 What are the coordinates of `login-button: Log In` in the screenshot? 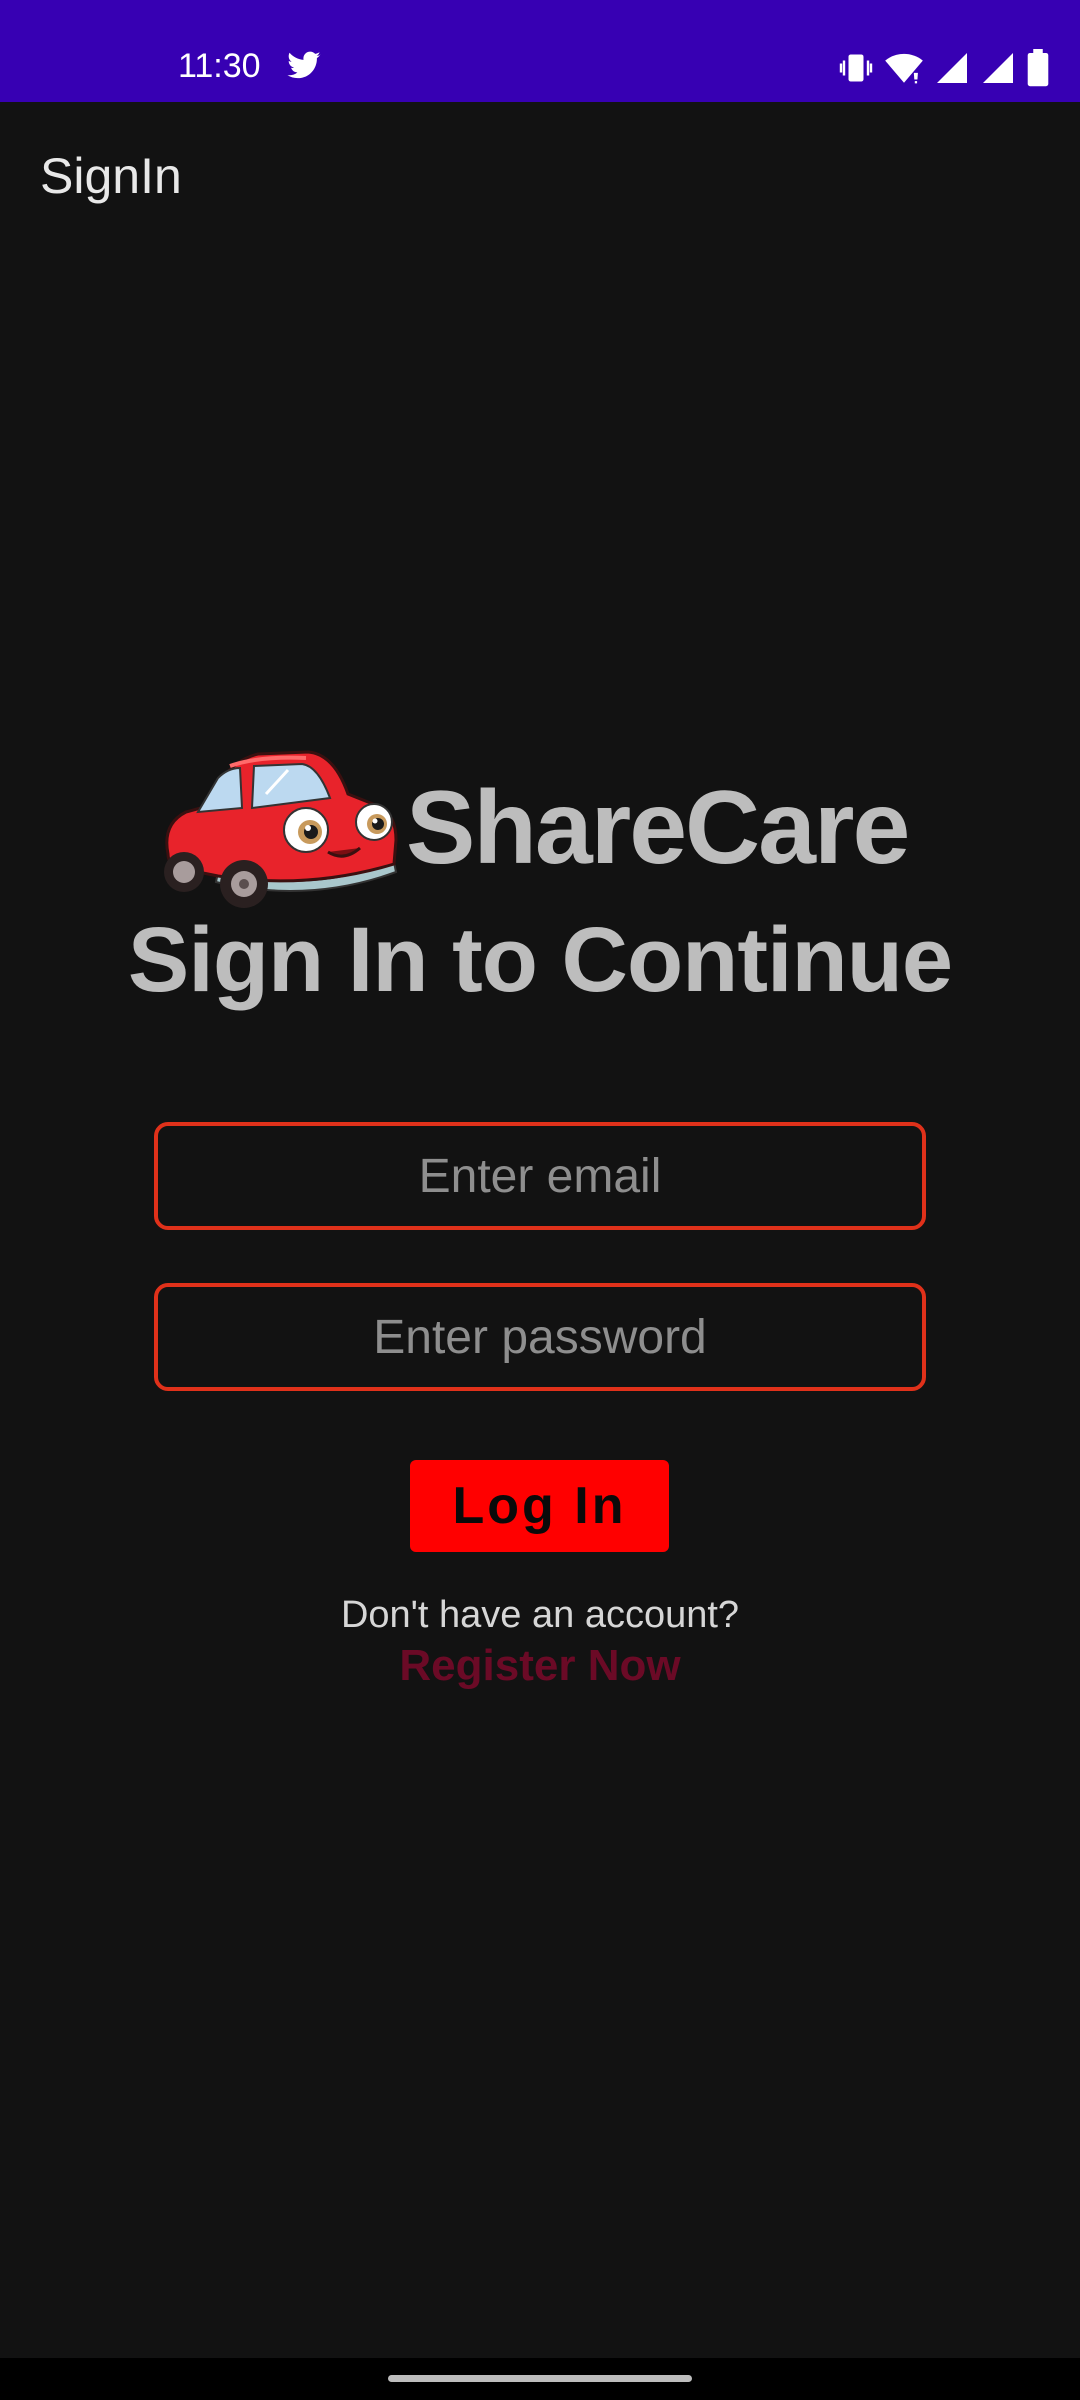 It's located at (539, 1506).